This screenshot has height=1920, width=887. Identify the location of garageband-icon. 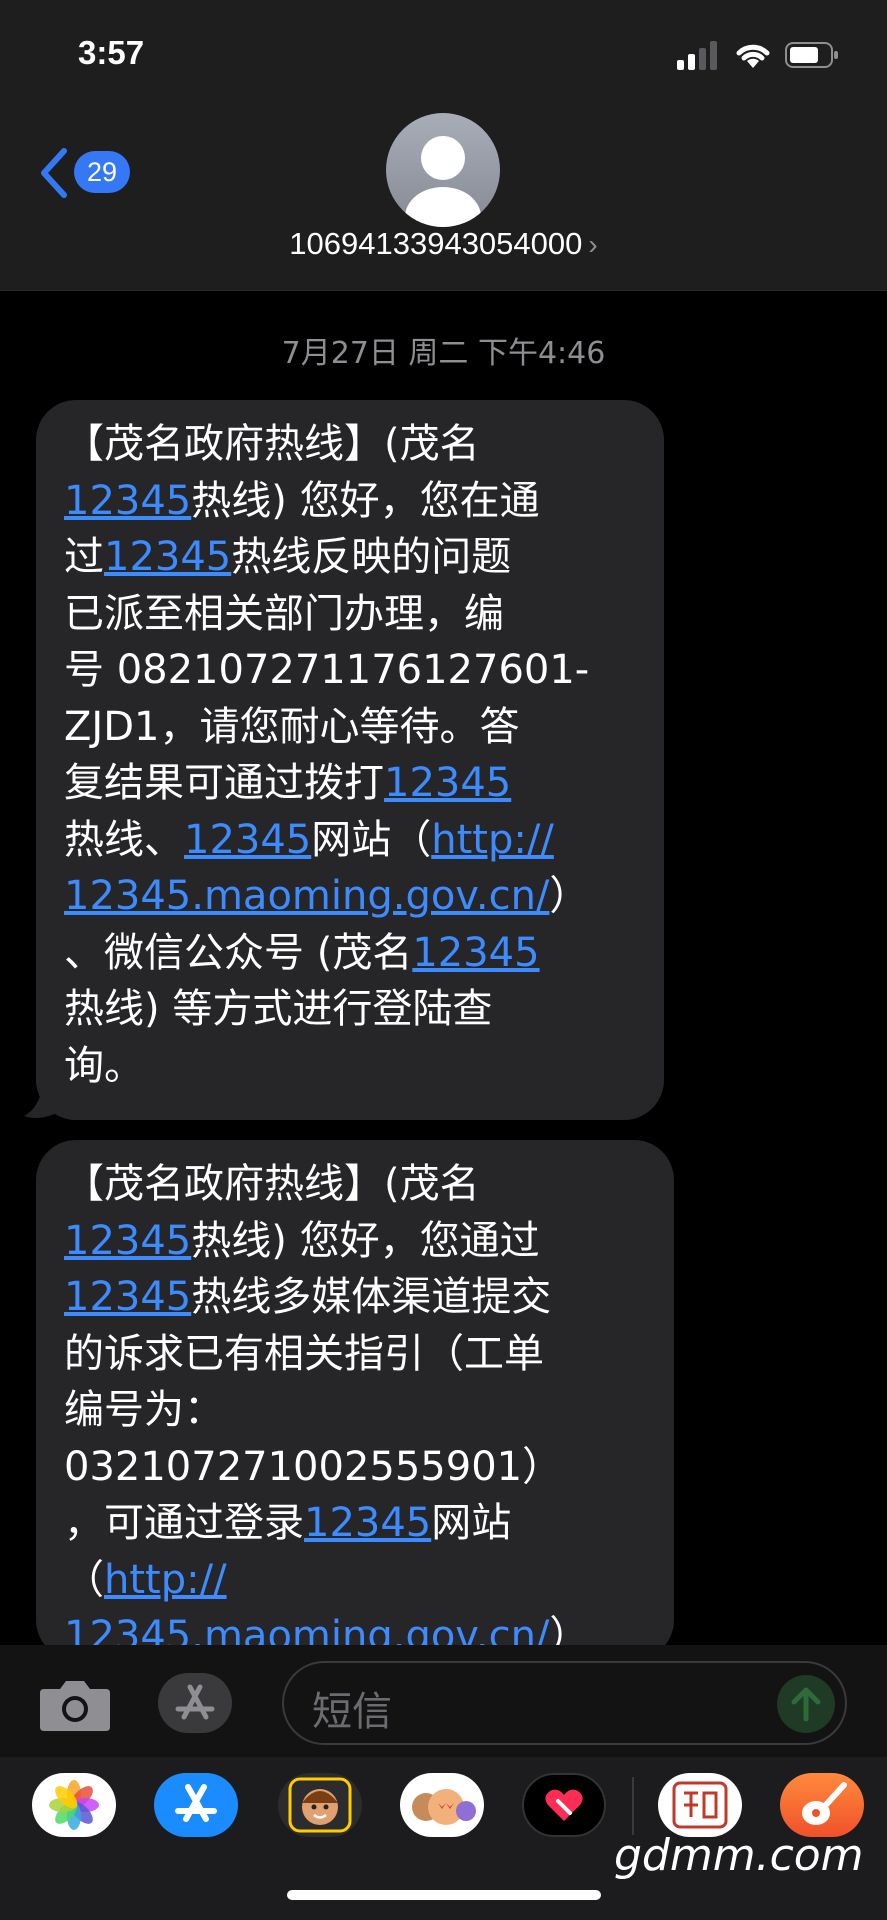
(822, 1805).